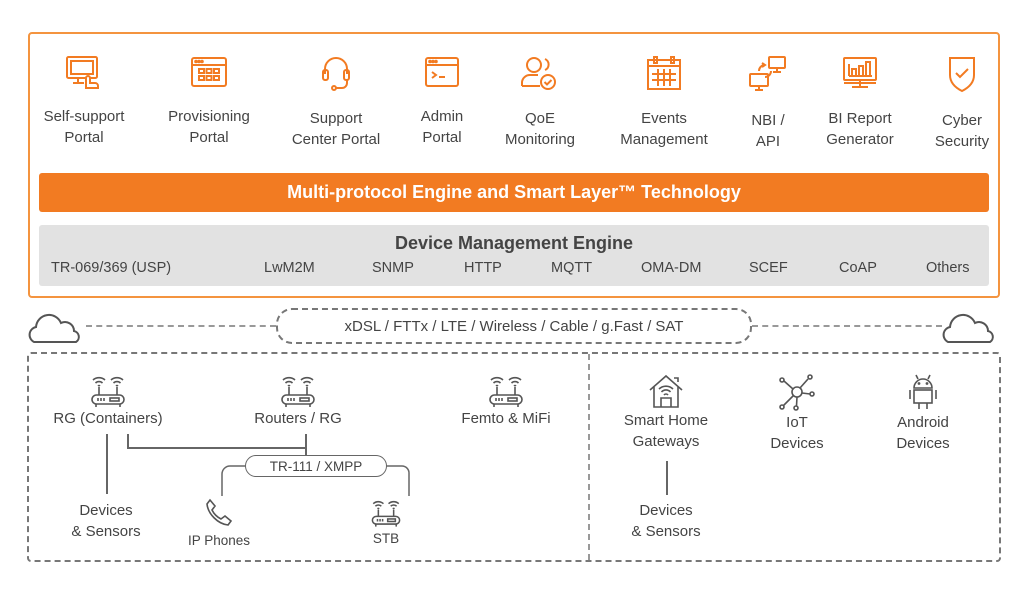 The width and height of the screenshot is (1024, 600). What do you see at coordinates (336, 118) in the screenshot?
I see `app-label-line1: Support` at bounding box center [336, 118].